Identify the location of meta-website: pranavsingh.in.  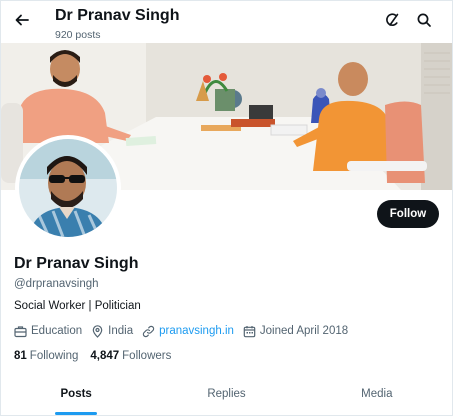
(188, 331).